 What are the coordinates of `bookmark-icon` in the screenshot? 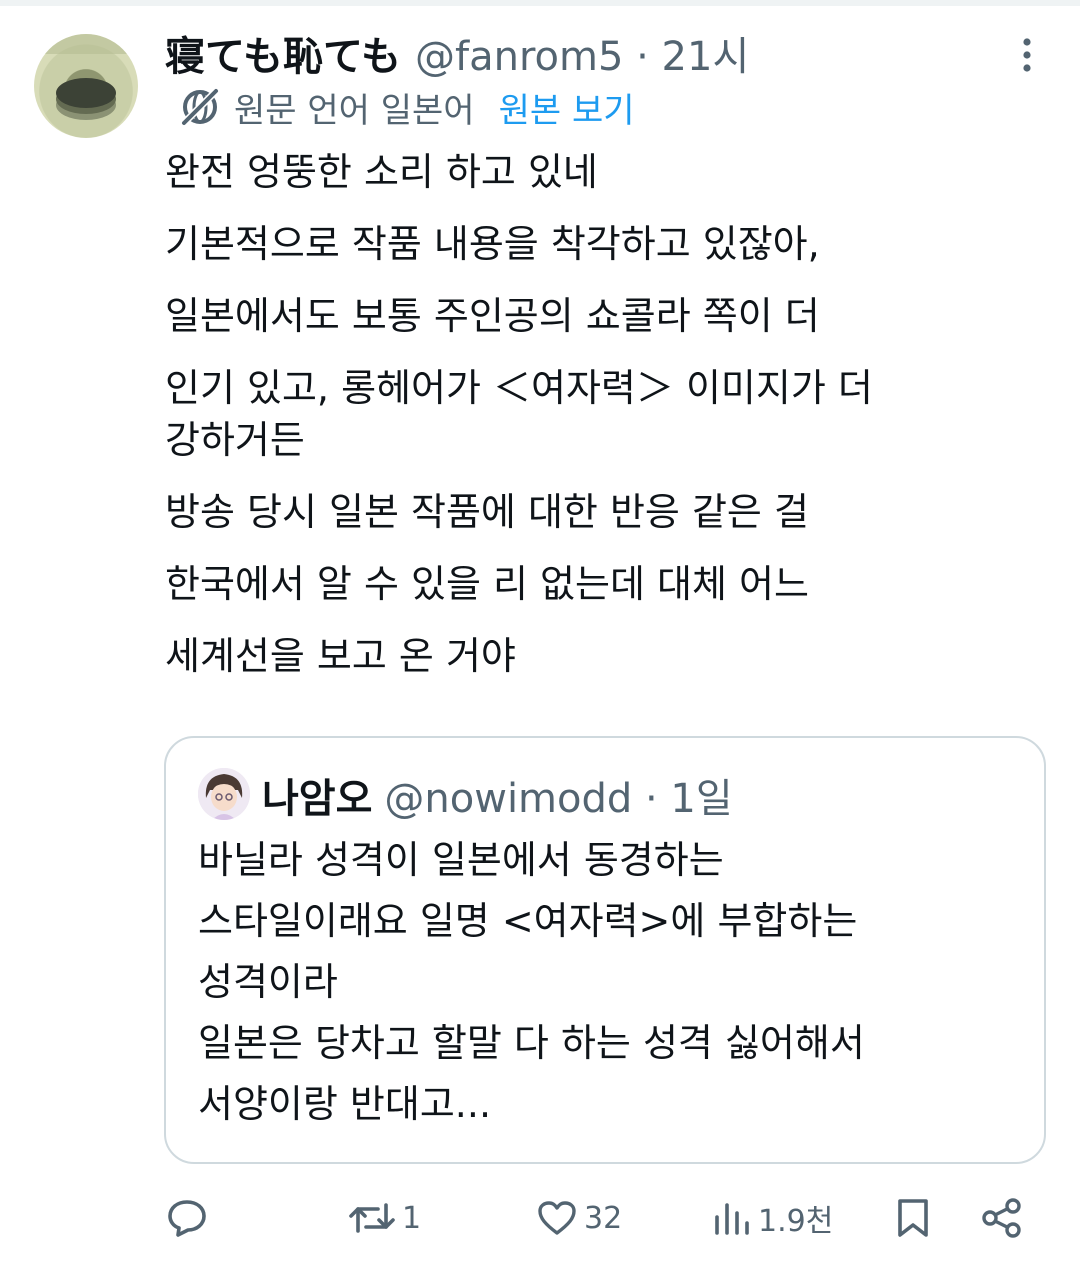 It's located at (913, 1218).